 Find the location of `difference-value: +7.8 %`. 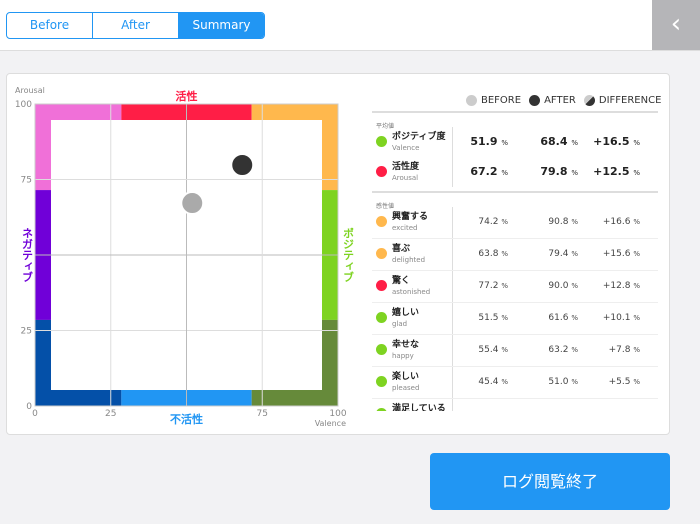

difference-value: +7.8 % is located at coordinates (624, 350).